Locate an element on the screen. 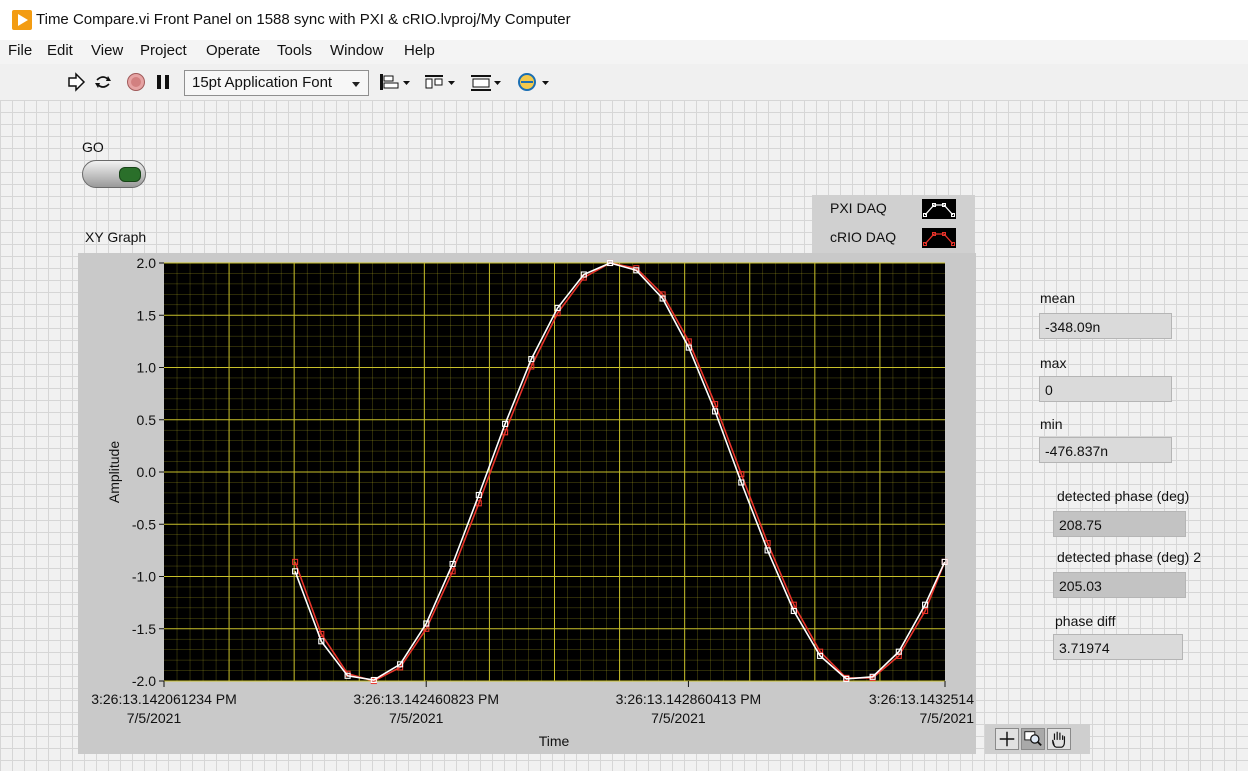 The width and height of the screenshot is (1248, 771). plot-legend: PXI DAQ cRIO DAQ is located at coordinates (893, 224).